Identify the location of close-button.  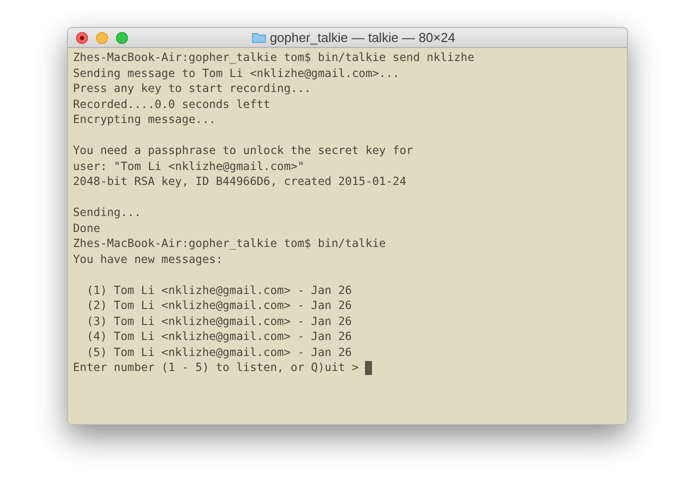
(82, 38).